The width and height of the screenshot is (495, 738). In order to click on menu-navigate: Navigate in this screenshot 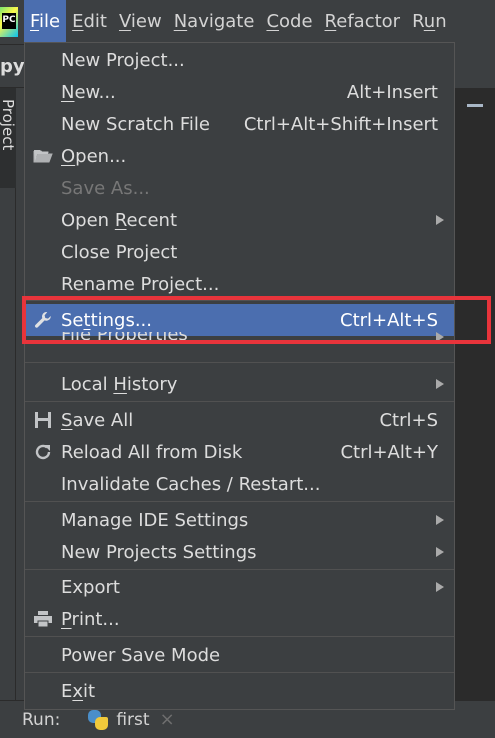, I will do `click(214, 22)`.